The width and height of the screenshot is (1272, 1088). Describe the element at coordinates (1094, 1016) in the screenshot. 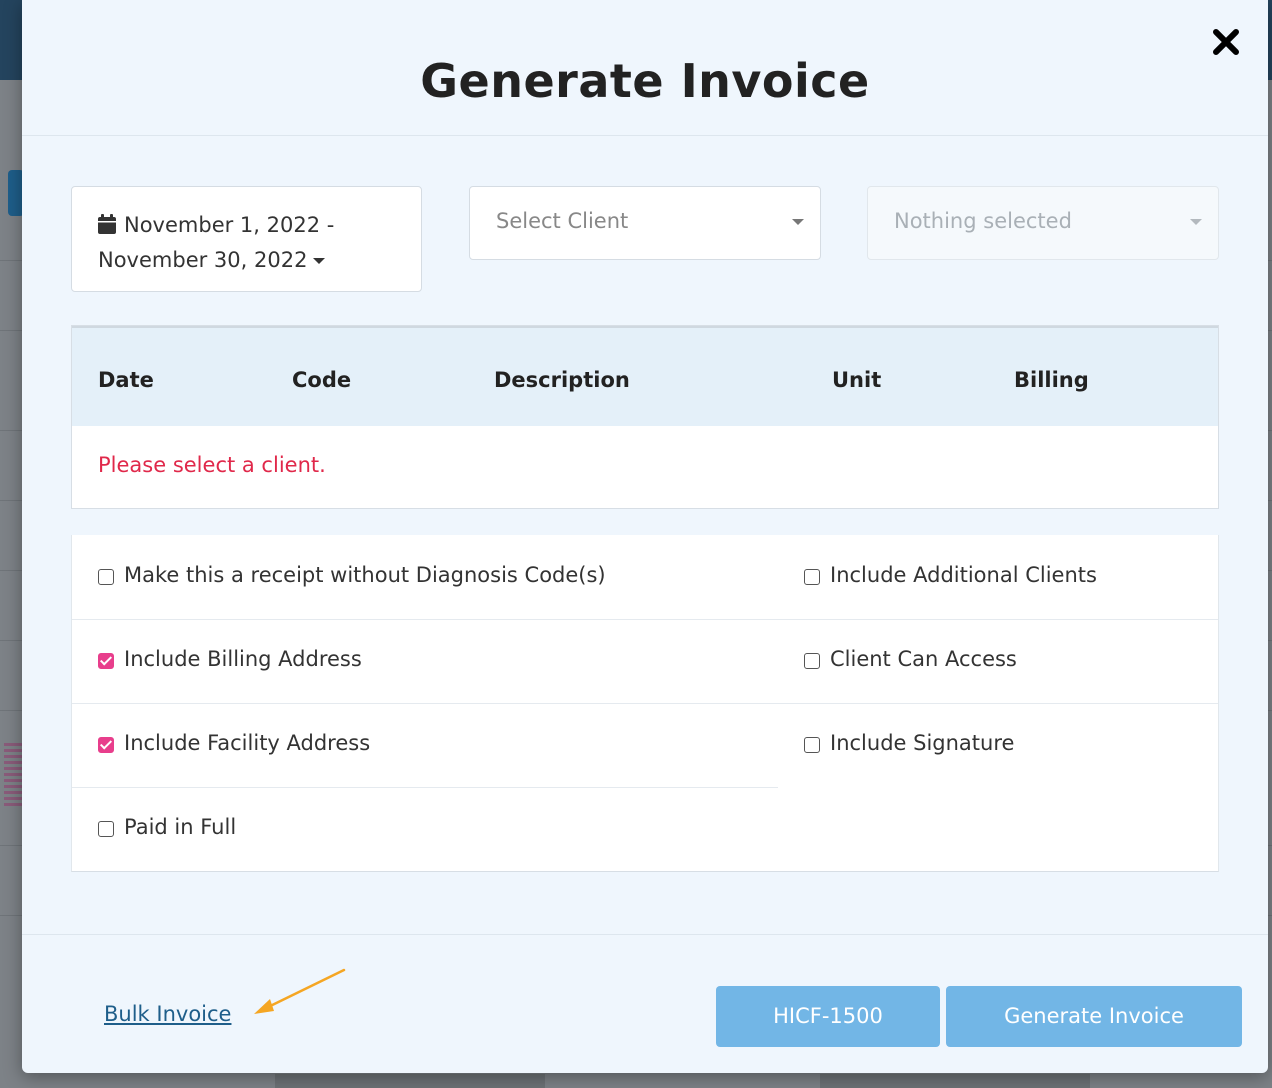

I see `generate-invoice-button: Generate Invoice` at that location.